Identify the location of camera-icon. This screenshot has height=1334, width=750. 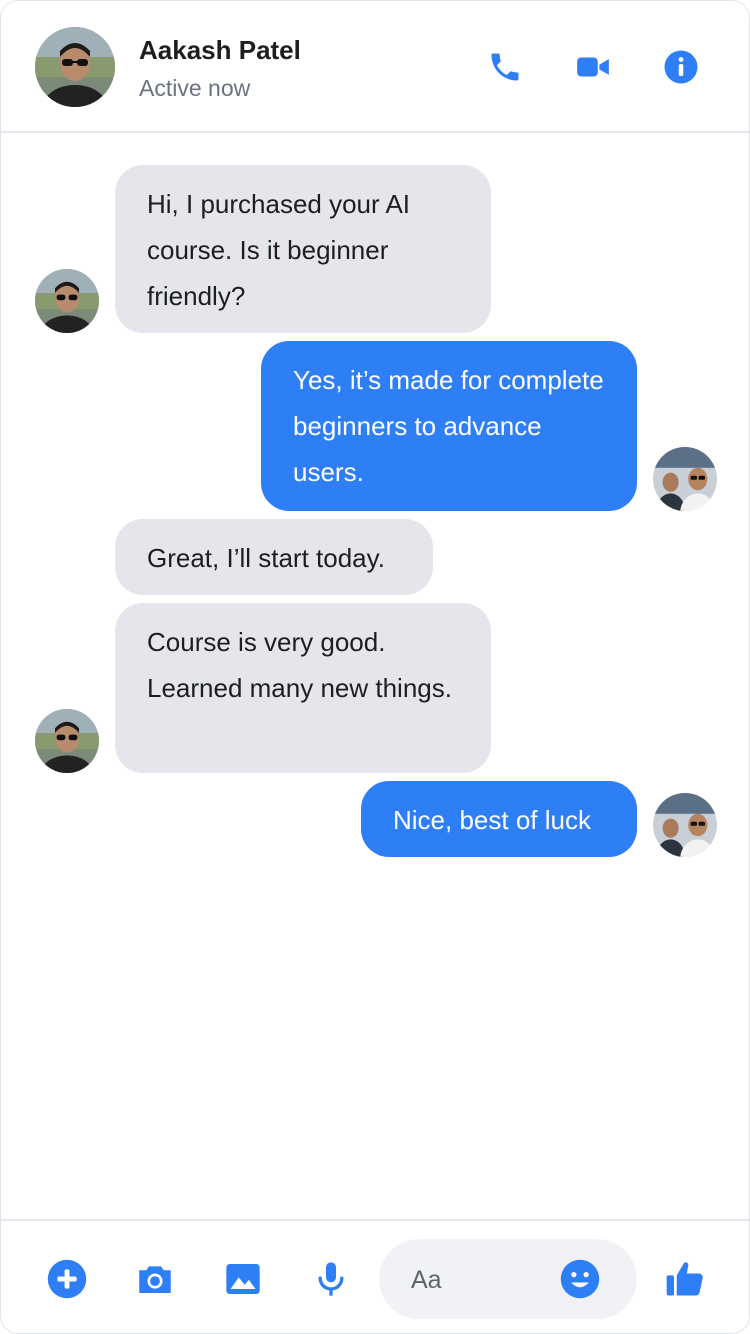
(155, 1279).